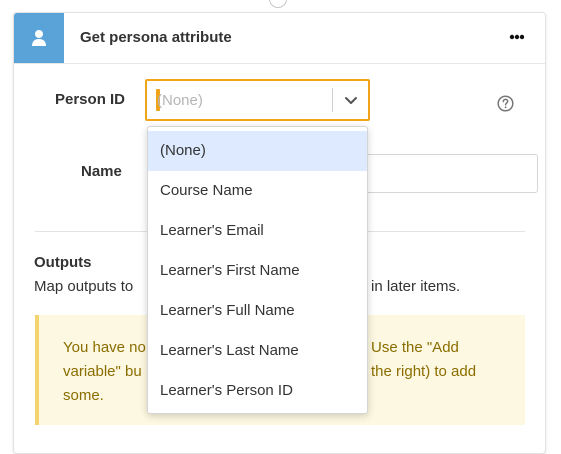  I want to click on warning-line-3: some., so click(83, 395).